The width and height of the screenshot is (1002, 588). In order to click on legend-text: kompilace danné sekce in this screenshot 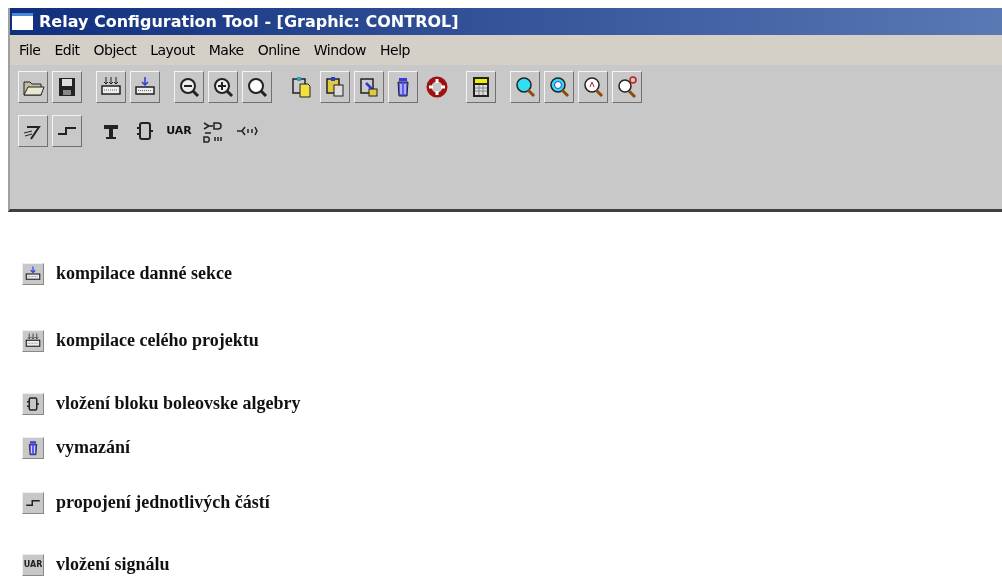, I will do `click(144, 273)`.